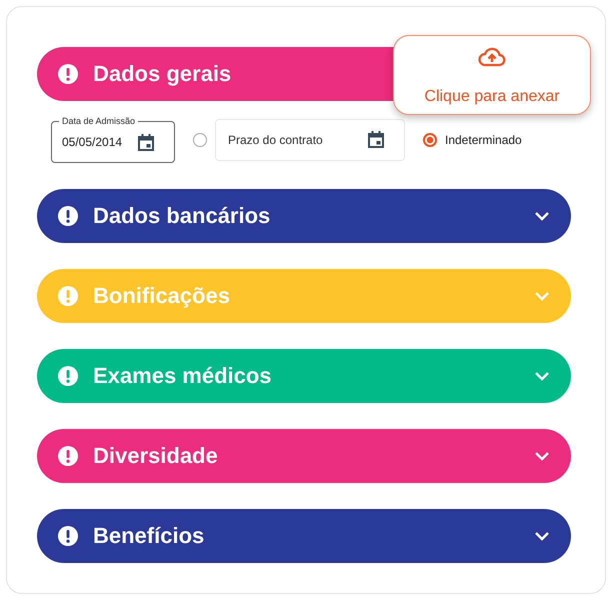 This screenshot has height=600, width=612. I want to click on contract-term-field: Prazo do contrato, so click(310, 139).